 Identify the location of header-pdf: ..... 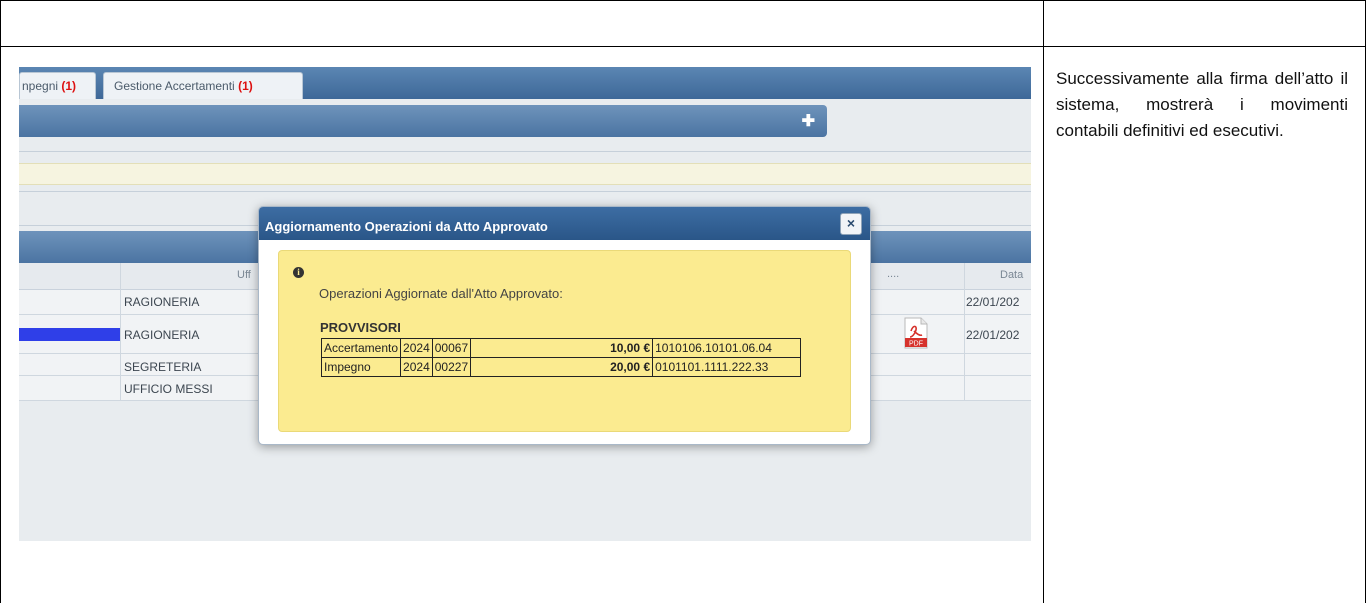
(893, 274).